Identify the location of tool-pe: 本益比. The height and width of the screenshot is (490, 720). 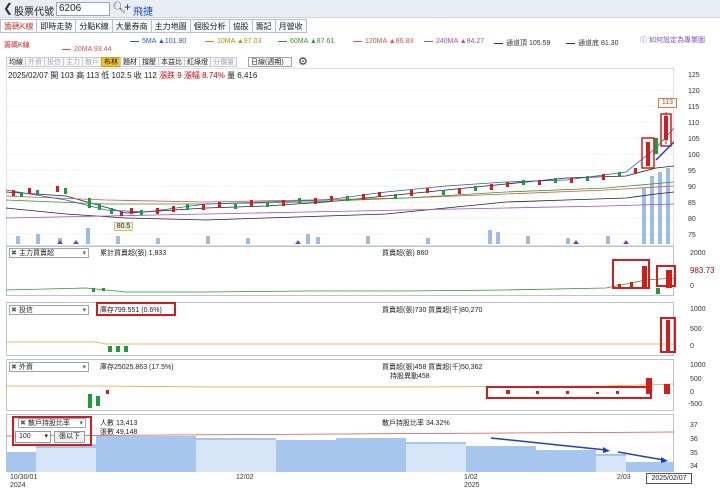
(171, 62).